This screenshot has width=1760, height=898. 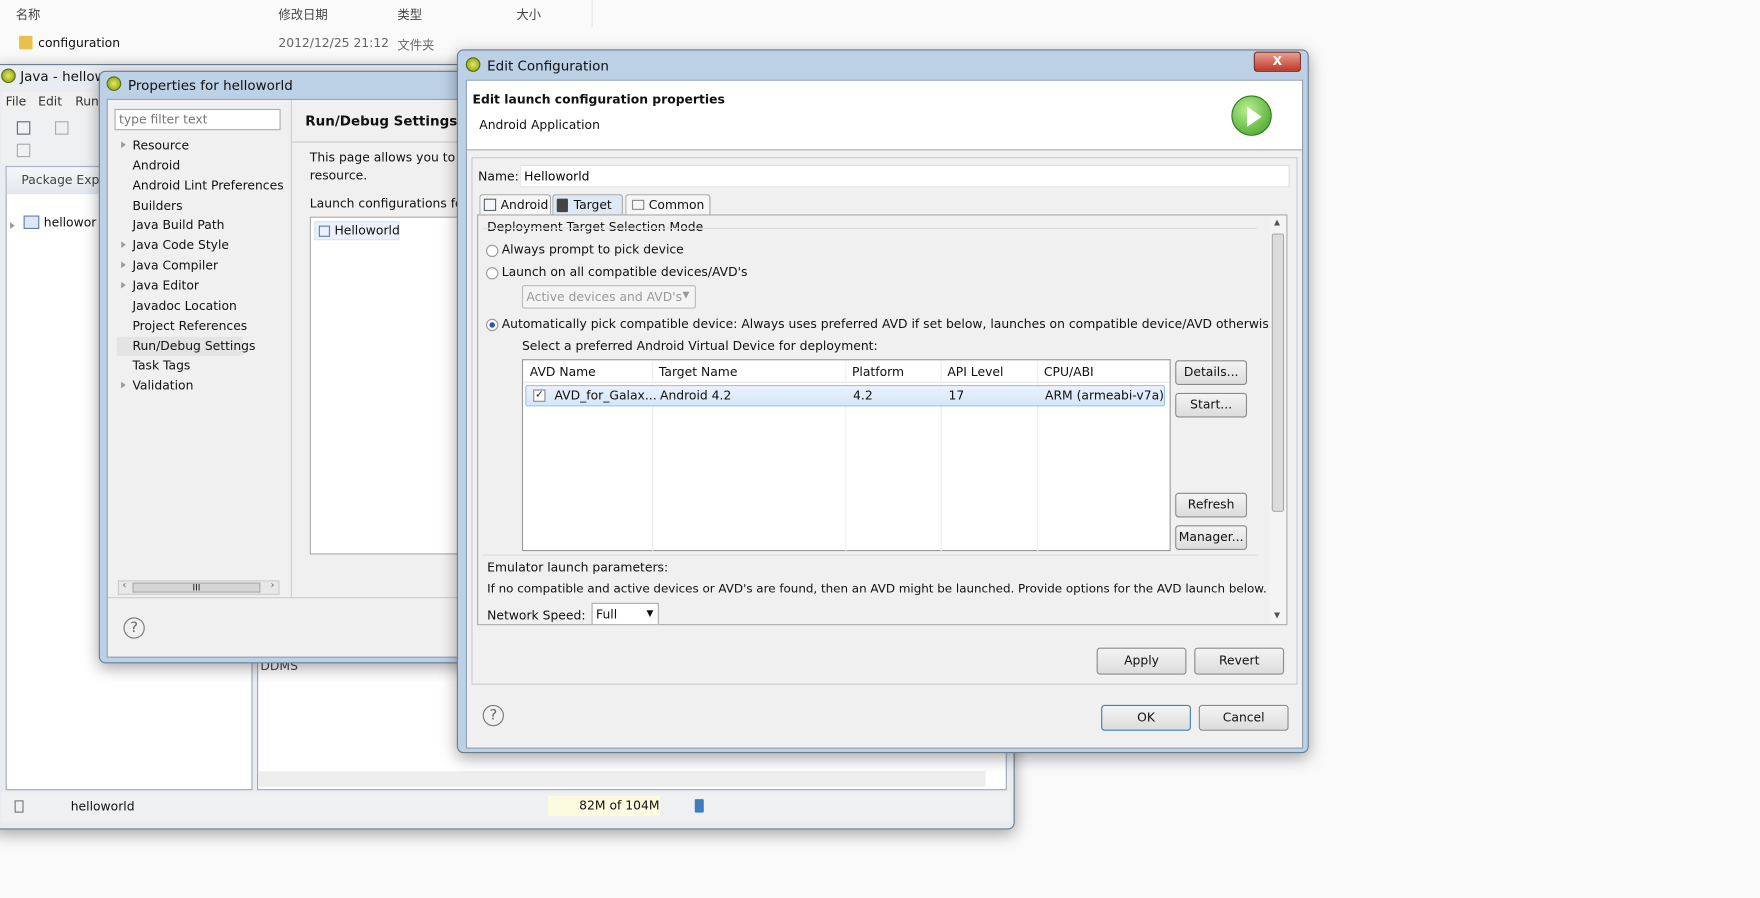 I want to click on properties-tree-item: Validation, so click(x=201, y=385).